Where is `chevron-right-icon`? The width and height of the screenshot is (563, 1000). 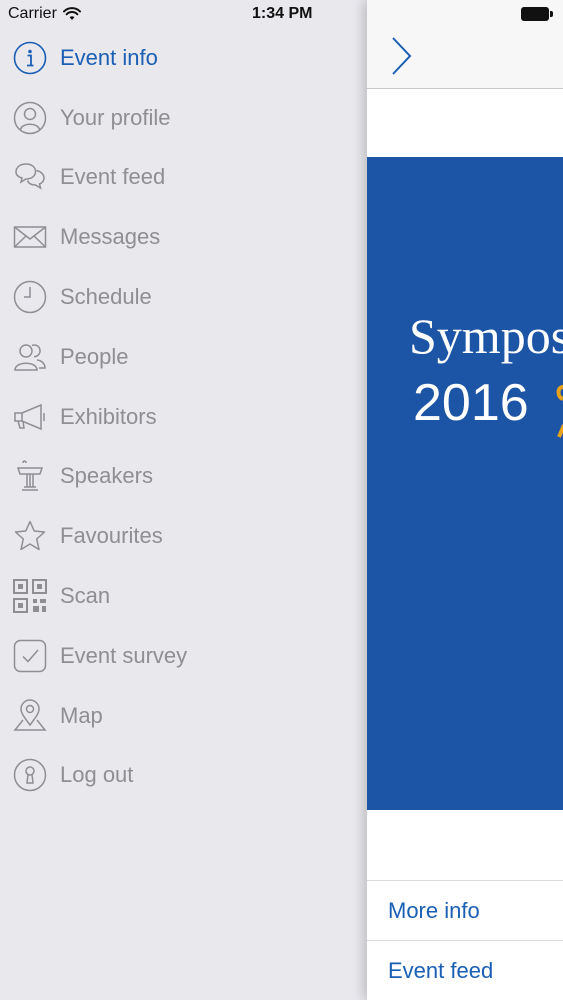
chevron-right-icon is located at coordinates (401, 56).